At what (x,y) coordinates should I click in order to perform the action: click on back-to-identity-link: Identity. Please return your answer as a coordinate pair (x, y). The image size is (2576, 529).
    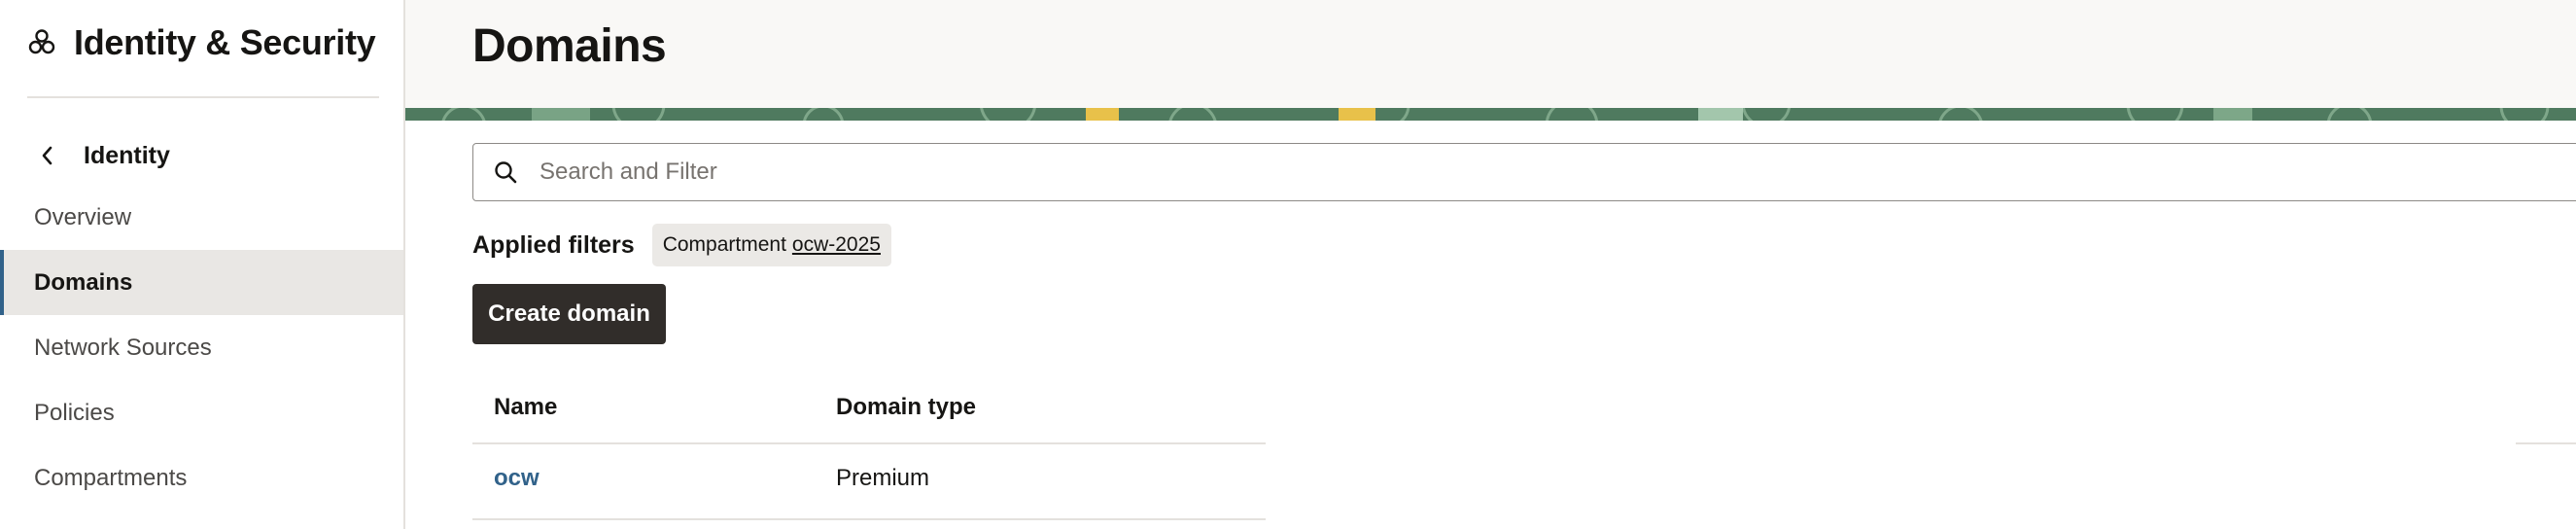
    Looking at the image, I should click on (104, 155).